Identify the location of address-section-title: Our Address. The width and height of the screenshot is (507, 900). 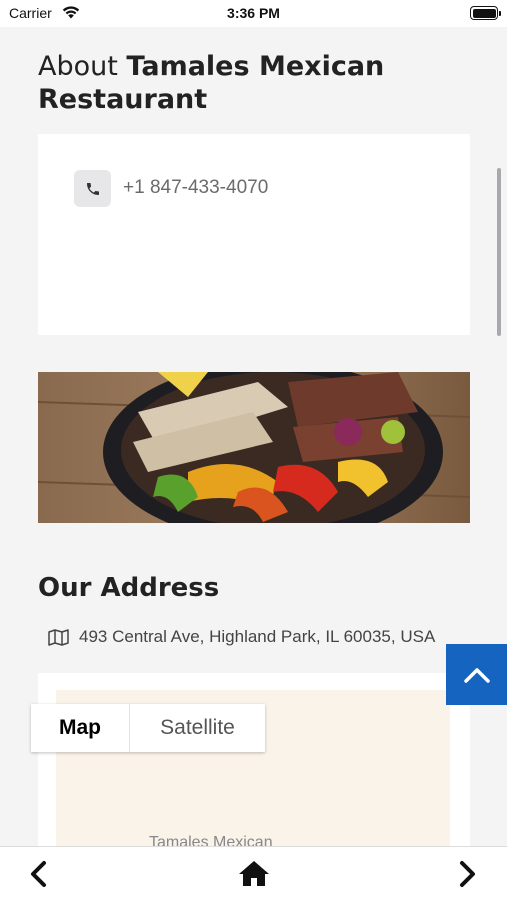
(129, 588).